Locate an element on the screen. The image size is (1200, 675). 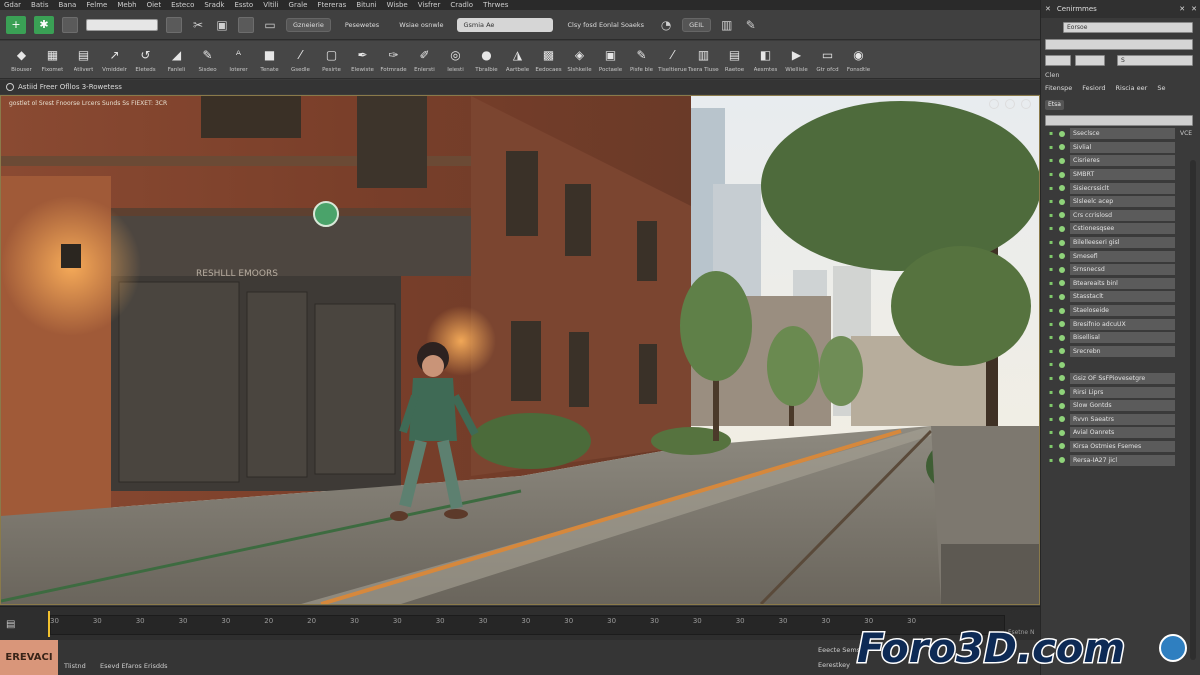
mode-badge: EREVACI is located at coordinates (29, 657).